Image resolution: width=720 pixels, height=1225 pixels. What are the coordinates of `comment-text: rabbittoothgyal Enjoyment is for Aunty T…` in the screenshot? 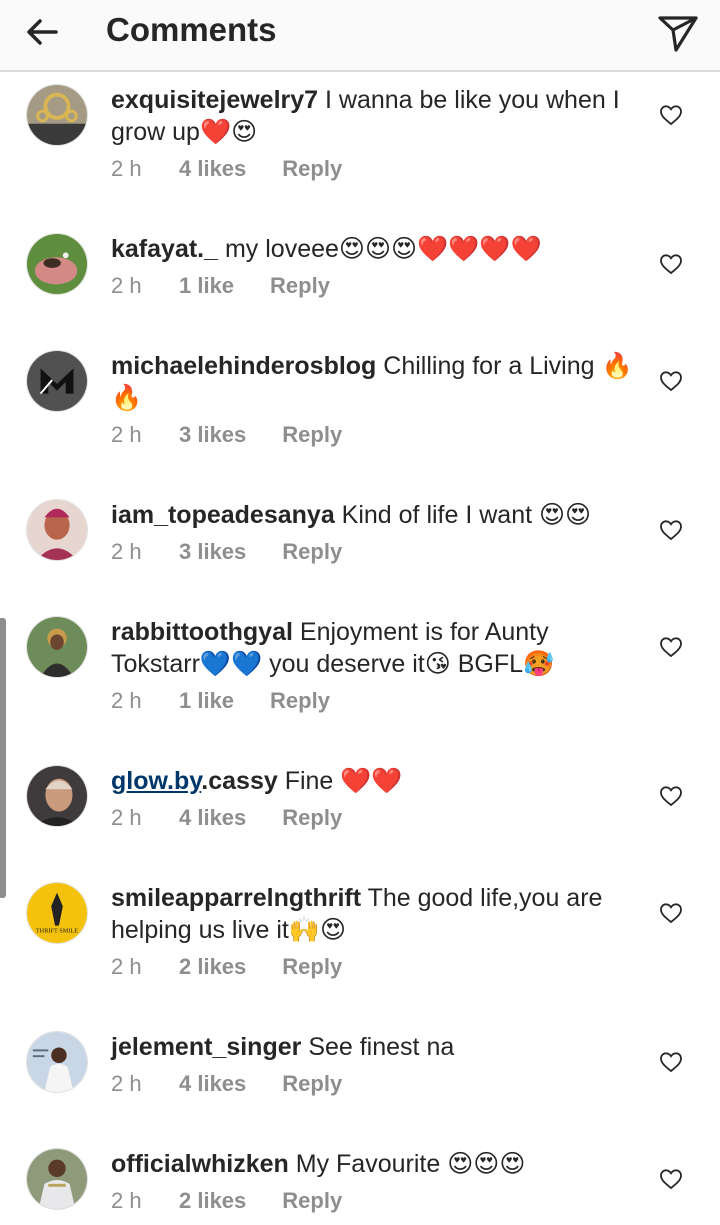 It's located at (376, 648).